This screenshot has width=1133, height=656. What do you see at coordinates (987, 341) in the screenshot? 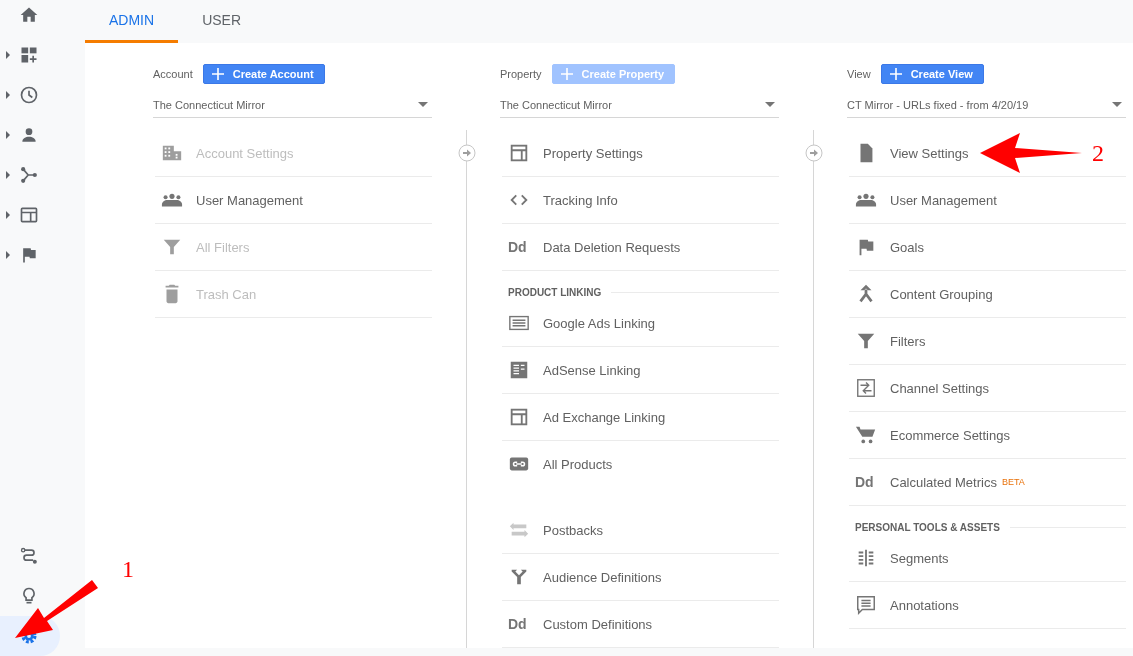
I see `menu-item: Filters` at bounding box center [987, 341].